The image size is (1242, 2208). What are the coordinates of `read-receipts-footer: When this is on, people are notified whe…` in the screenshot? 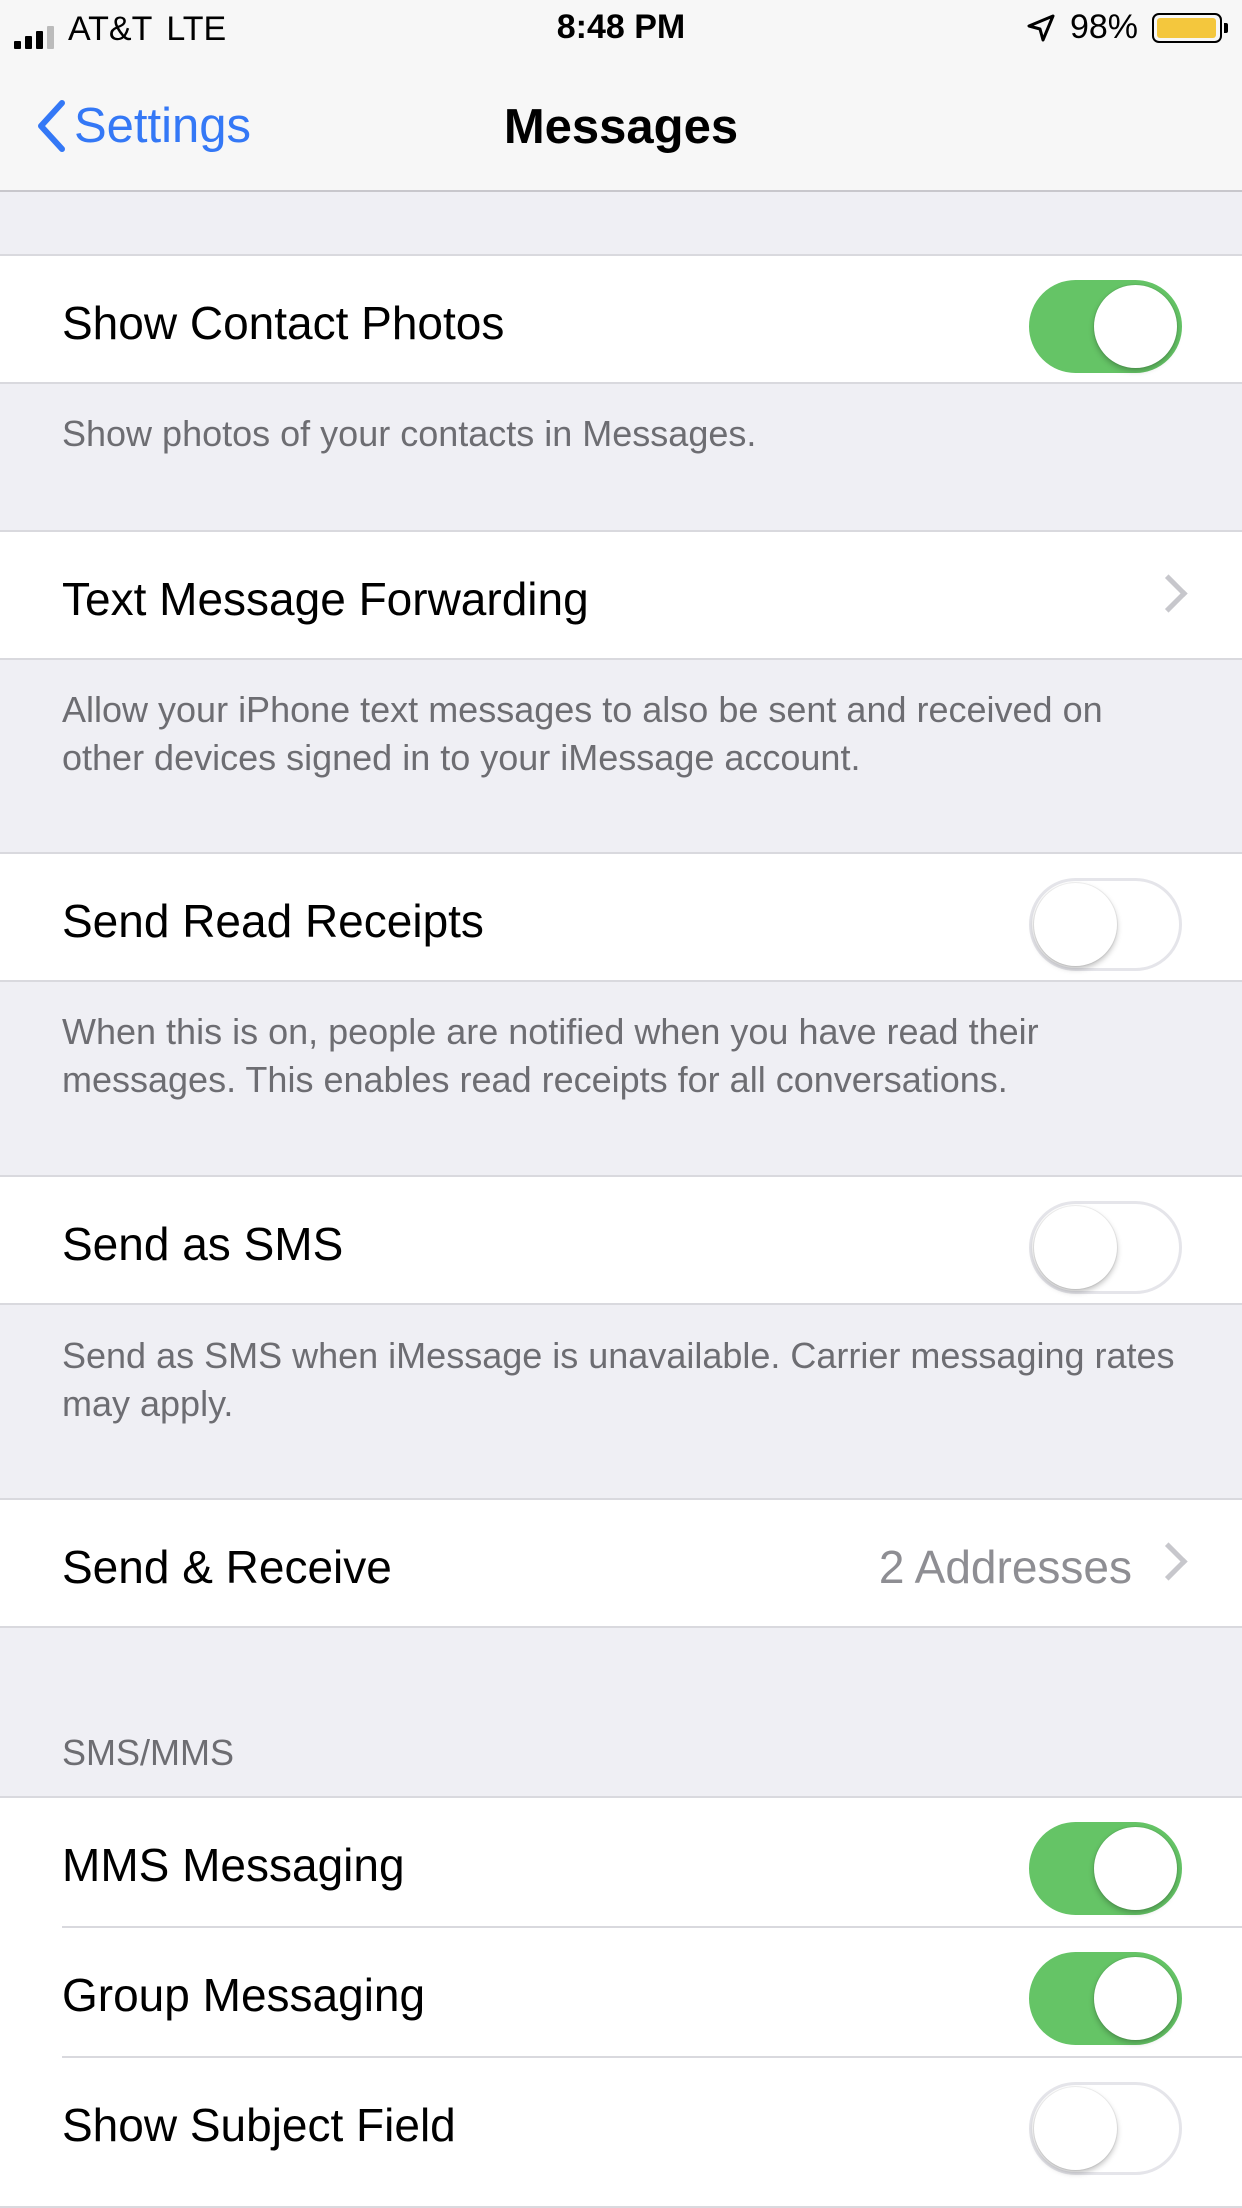 It's located at (550, 1055).